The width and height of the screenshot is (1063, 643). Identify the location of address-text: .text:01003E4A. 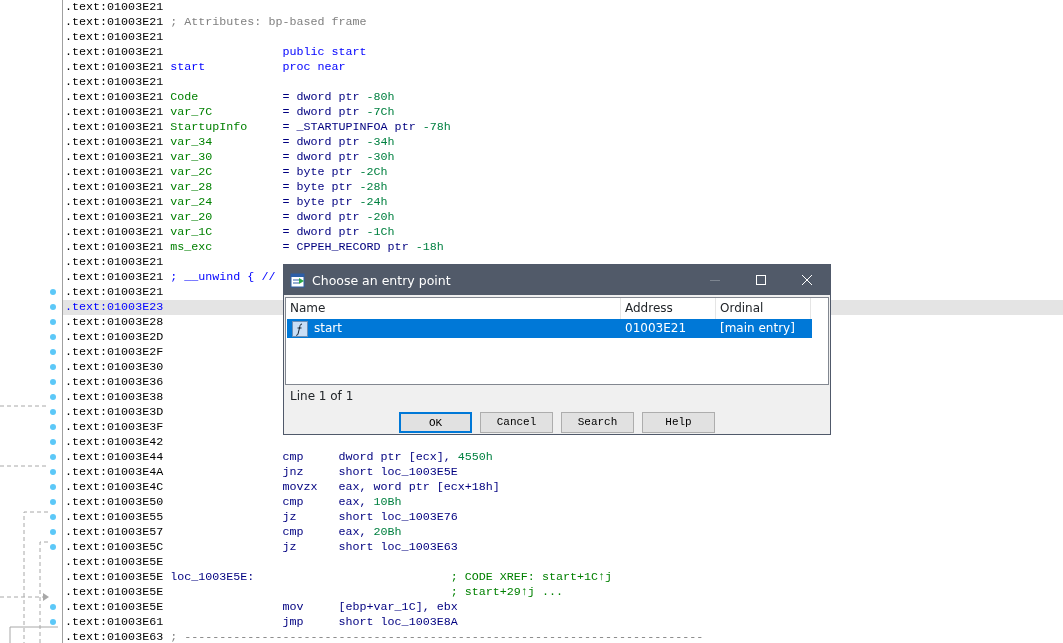
(114, 472).